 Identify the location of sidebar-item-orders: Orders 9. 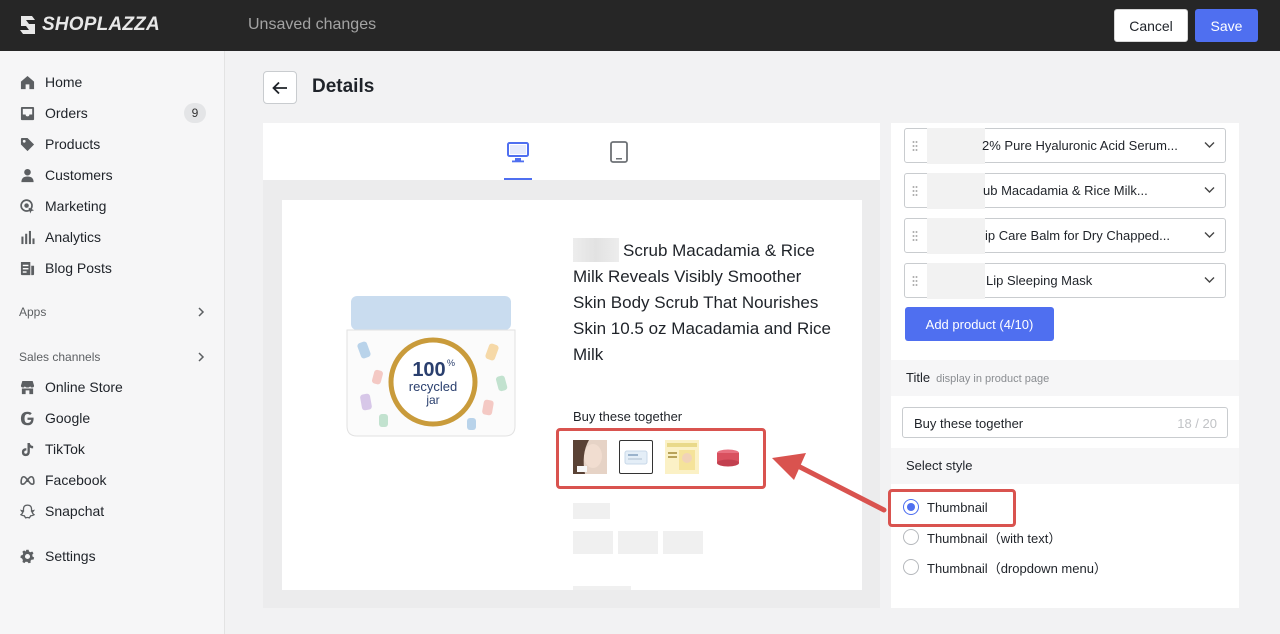
(113, 113).